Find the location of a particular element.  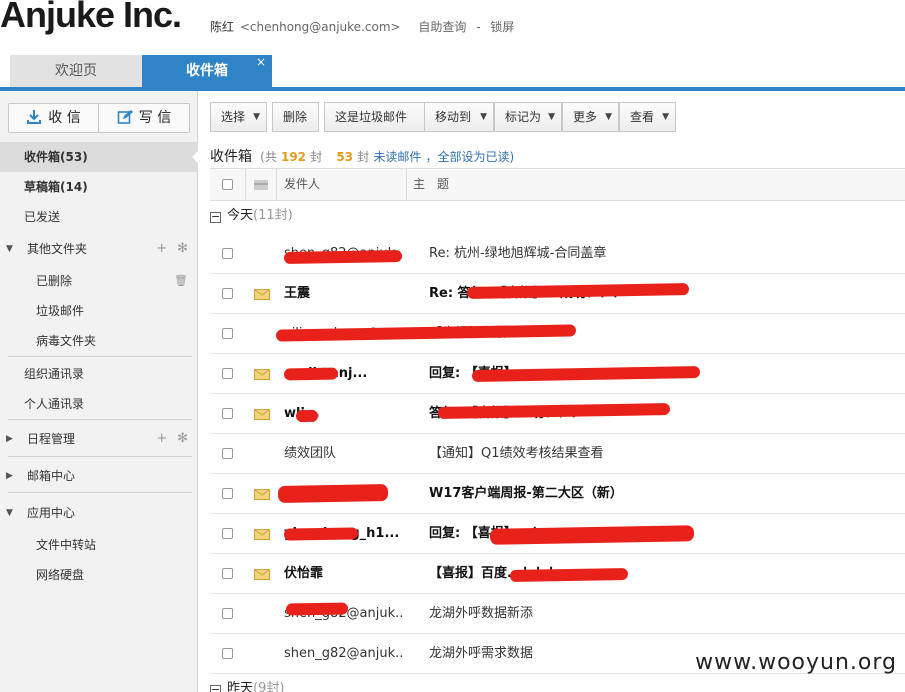

sidebar-item-label: 已删除 is located at coordinates (54, 281).